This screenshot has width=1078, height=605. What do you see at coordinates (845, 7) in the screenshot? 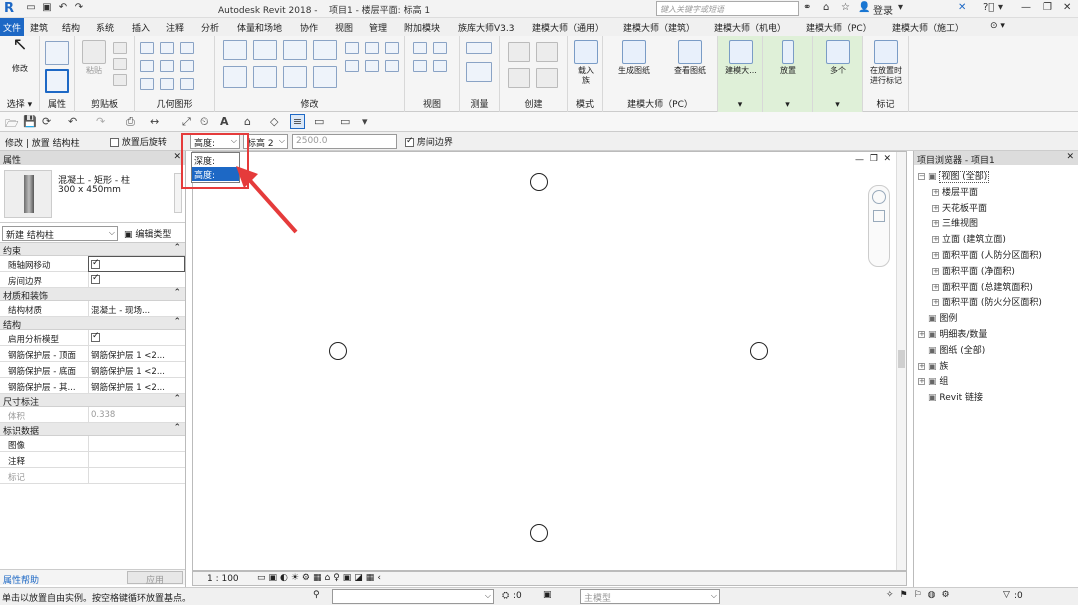
I see `star-icon: ☆` at bounding box center [845, 7].